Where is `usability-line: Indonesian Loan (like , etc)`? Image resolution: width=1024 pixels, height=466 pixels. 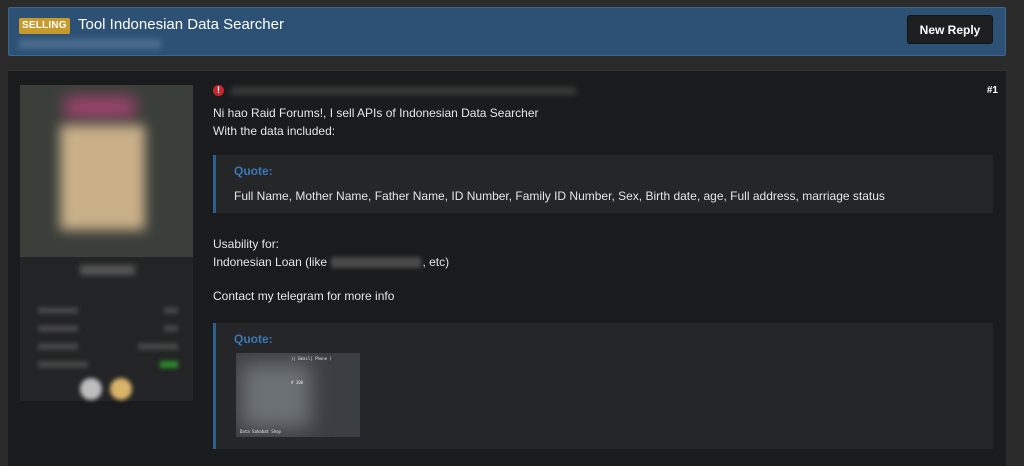 usability-line: Indonesian Loan (like , etc) is located at coordinates (331, 262).